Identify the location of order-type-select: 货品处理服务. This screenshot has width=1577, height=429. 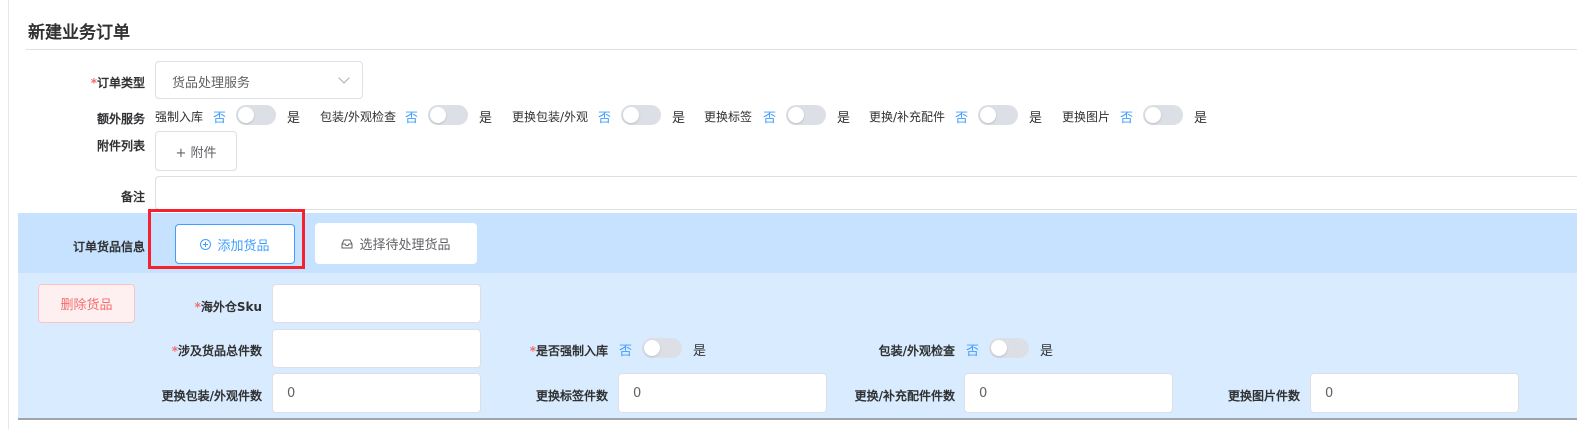
(259, 80).